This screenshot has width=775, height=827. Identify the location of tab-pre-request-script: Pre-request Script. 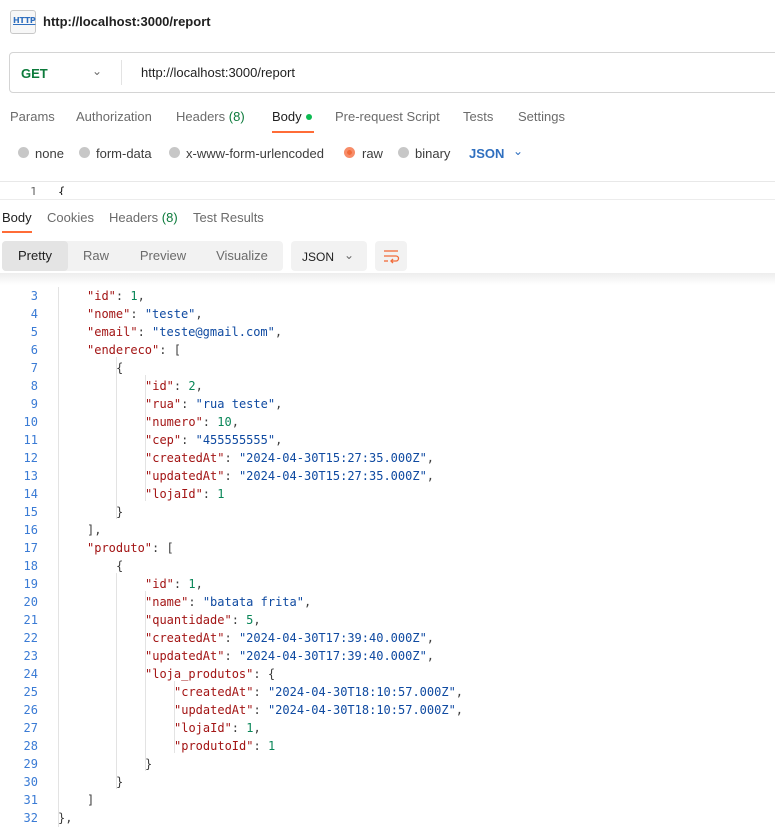
(387, 116).